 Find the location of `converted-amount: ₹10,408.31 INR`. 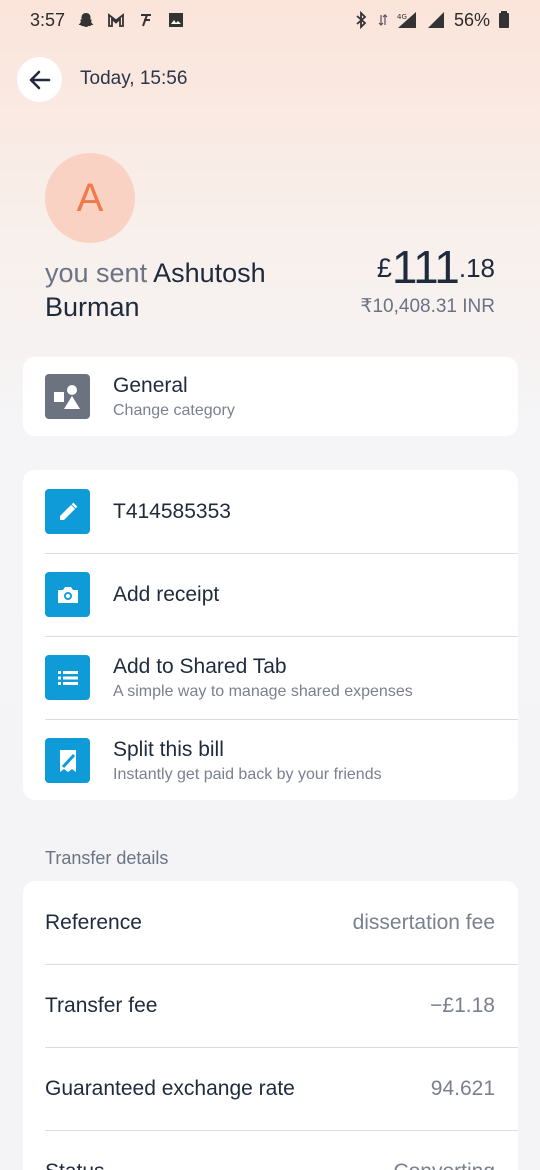

converted-amount: ₹10,408.31 INR is located at coordinates (427, 306).